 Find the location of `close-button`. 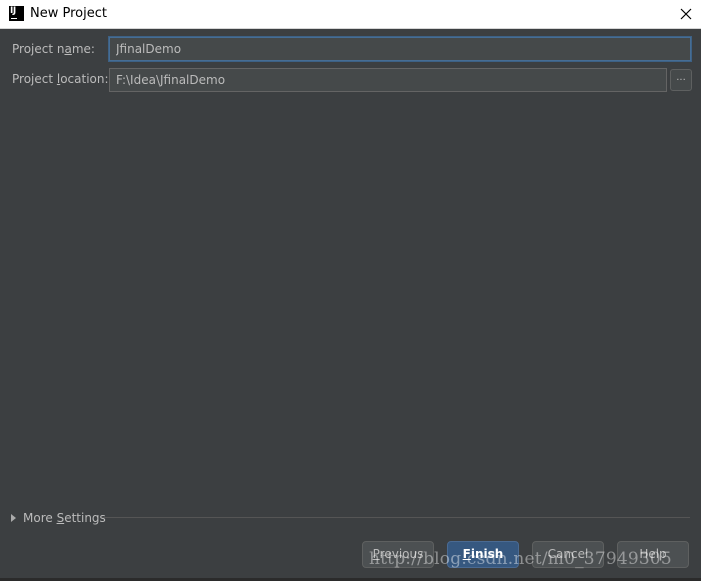

close-button is located at coordinates (686, 14).